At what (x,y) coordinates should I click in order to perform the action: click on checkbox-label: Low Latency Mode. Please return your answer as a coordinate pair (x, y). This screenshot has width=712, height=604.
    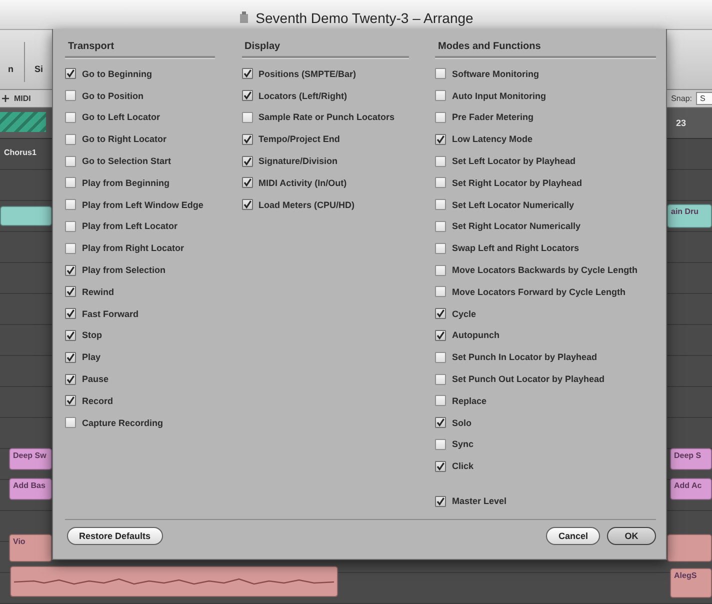
    Looking at the image, I should click on (492, 139).